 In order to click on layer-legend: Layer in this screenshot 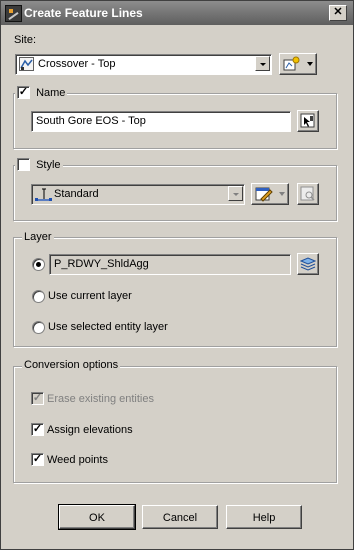, I will do `click(38, 237)`.